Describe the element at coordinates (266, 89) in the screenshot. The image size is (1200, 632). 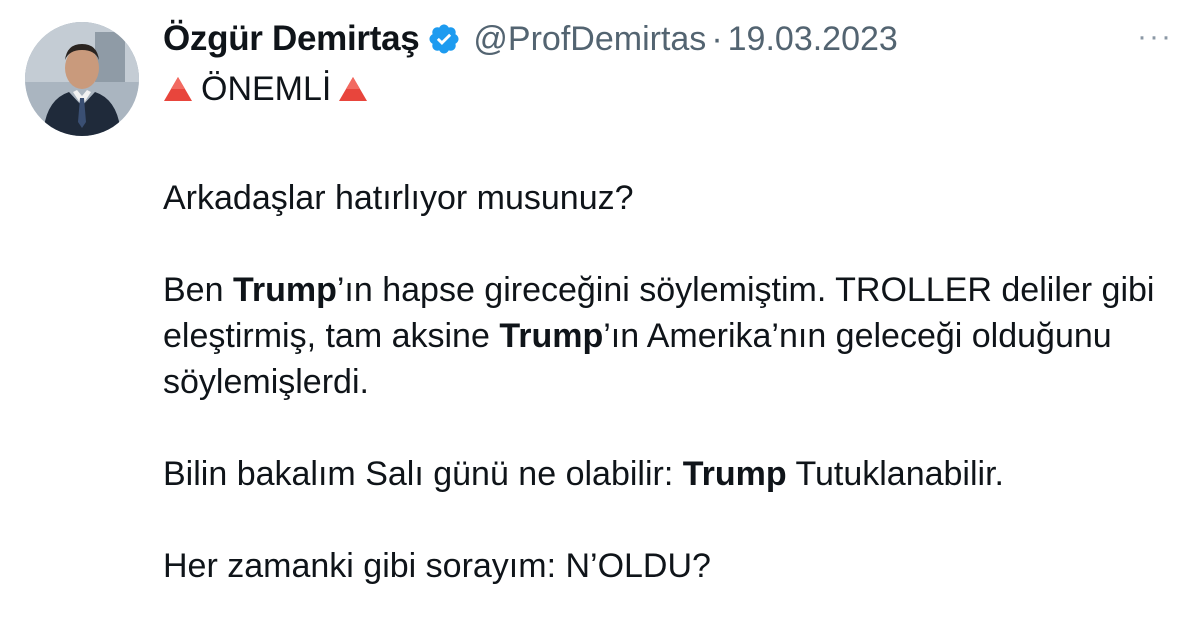
I see `tweet-title-text: ÖNEMLİ` at that location.